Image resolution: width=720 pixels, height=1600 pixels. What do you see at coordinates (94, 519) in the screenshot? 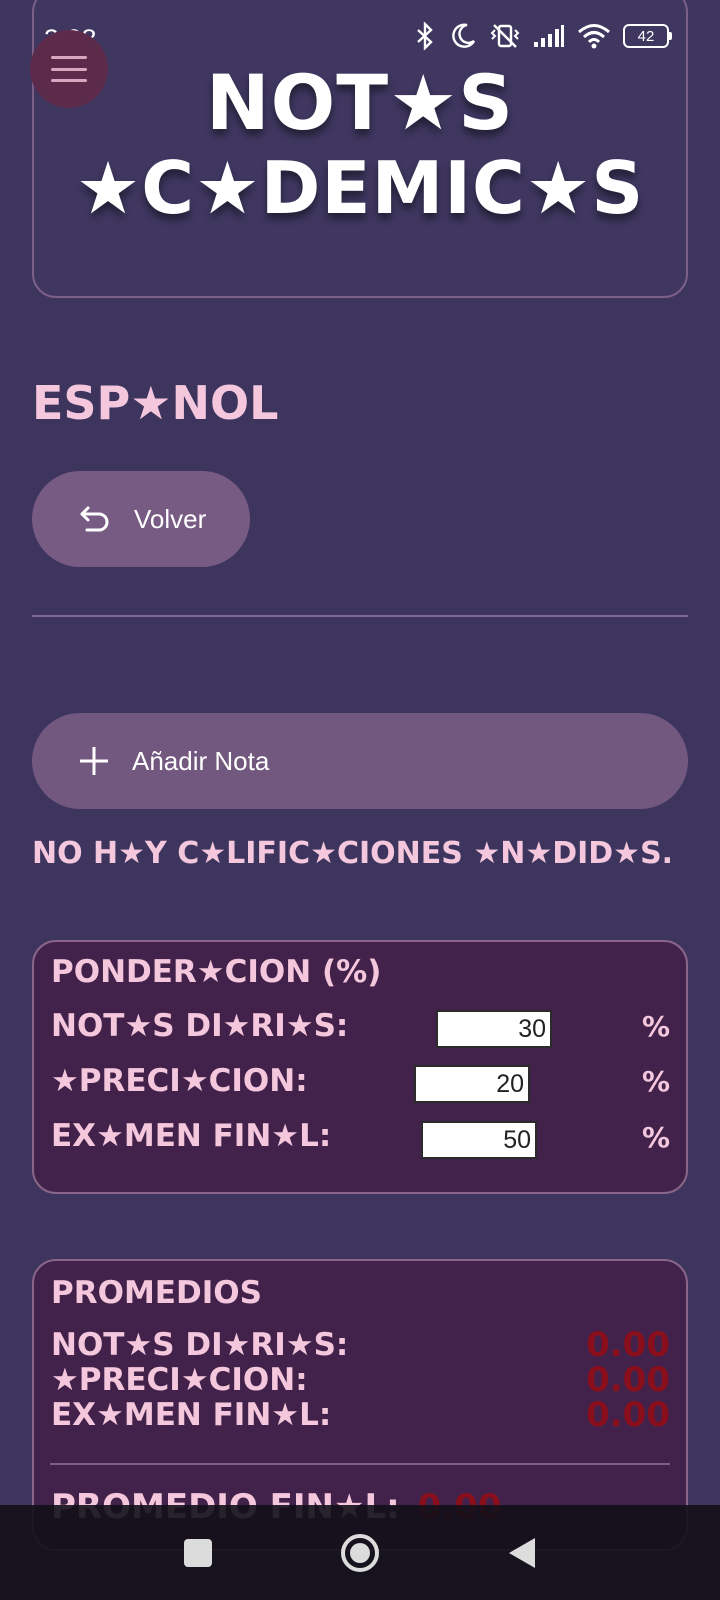
I see `undo-arrow-icon` at bounding box center [94, 519].